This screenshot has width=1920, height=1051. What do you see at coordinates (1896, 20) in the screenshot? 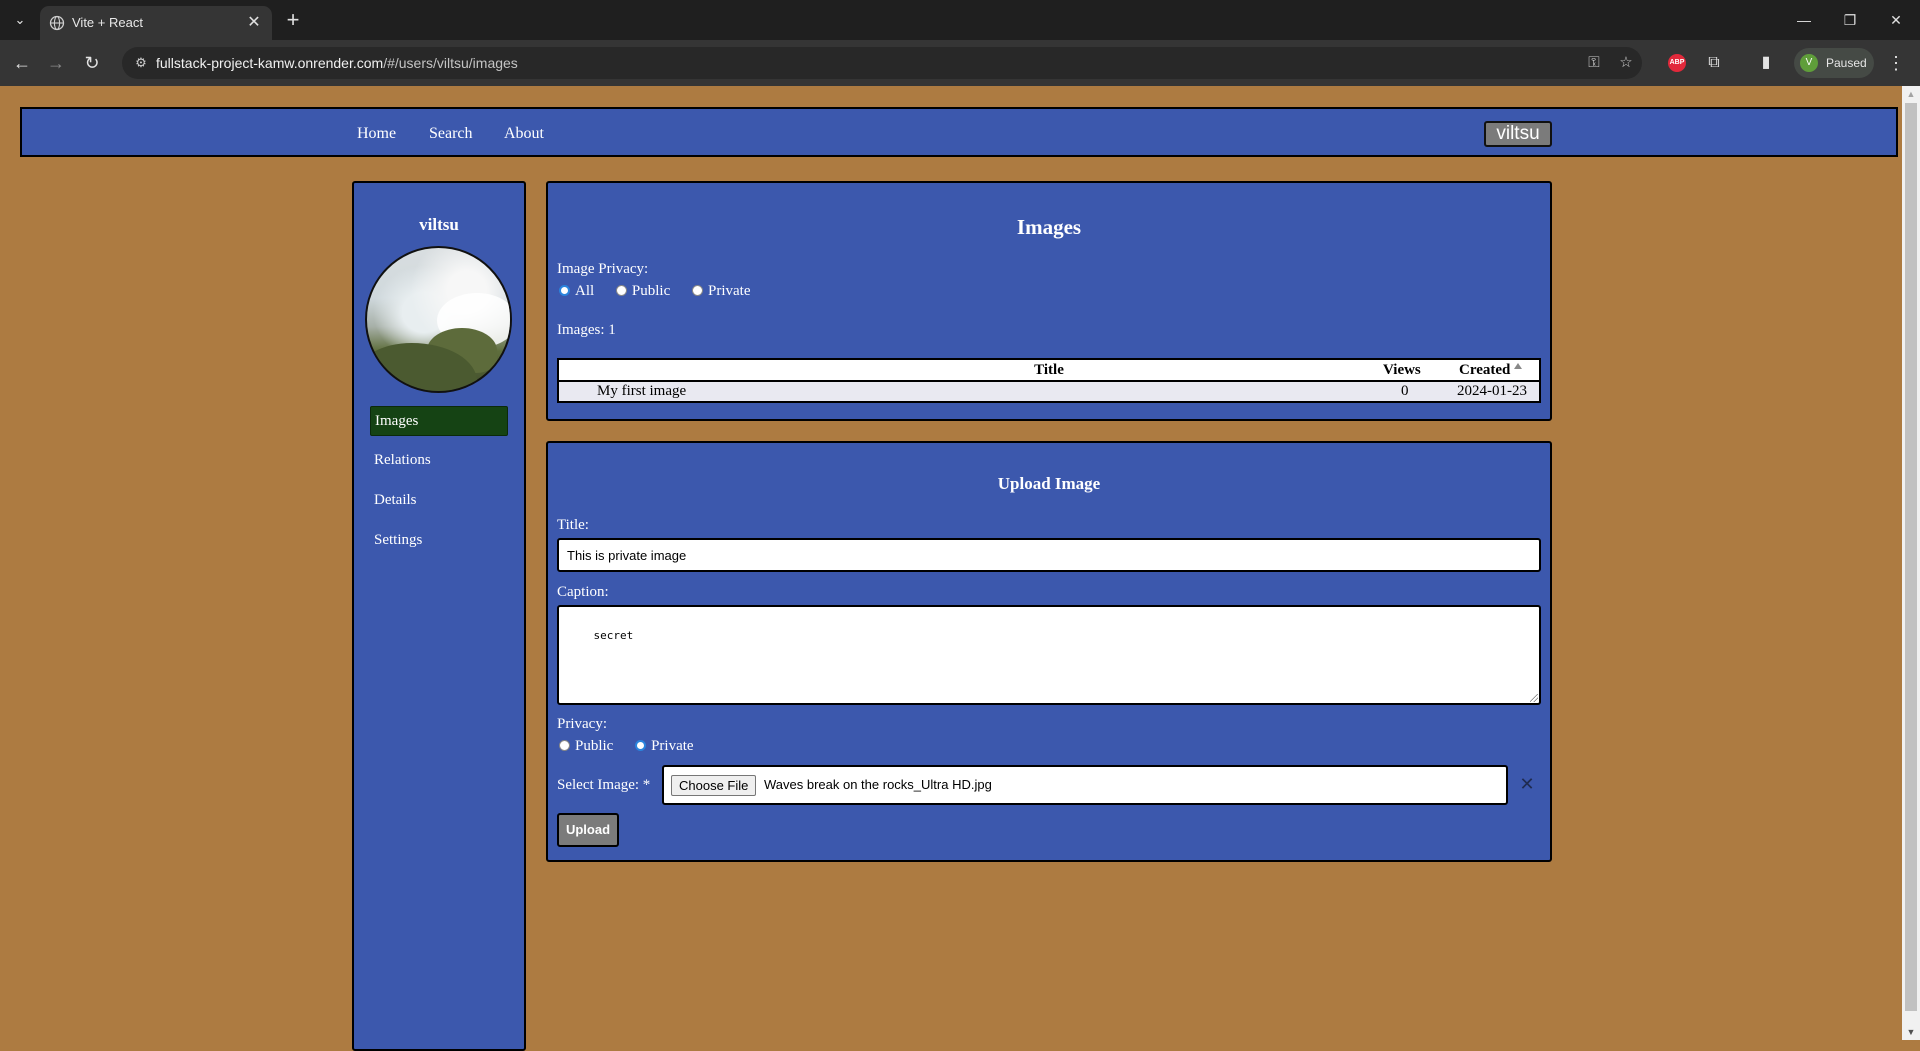
I see `window-close-icon: ✕` at bounding box center [1896, 20].